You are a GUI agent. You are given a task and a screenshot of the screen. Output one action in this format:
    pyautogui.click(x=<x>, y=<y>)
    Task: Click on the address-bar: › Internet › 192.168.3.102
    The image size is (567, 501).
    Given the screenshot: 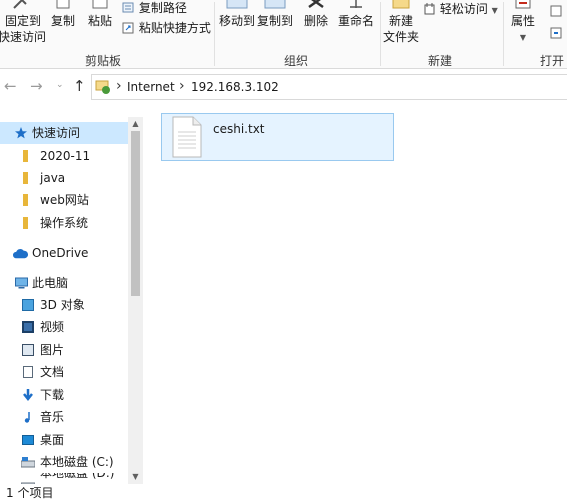 What is the action you would take?
    pyautogui.click(x=329, y=87)
    